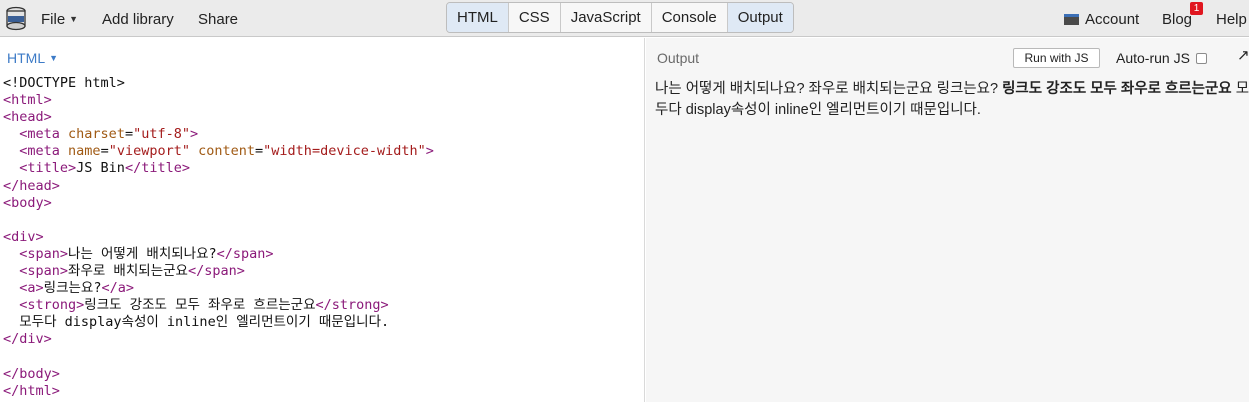 The image size is (1249, 402). I want to click on html-panel-label: HTML, so click(26, 58).